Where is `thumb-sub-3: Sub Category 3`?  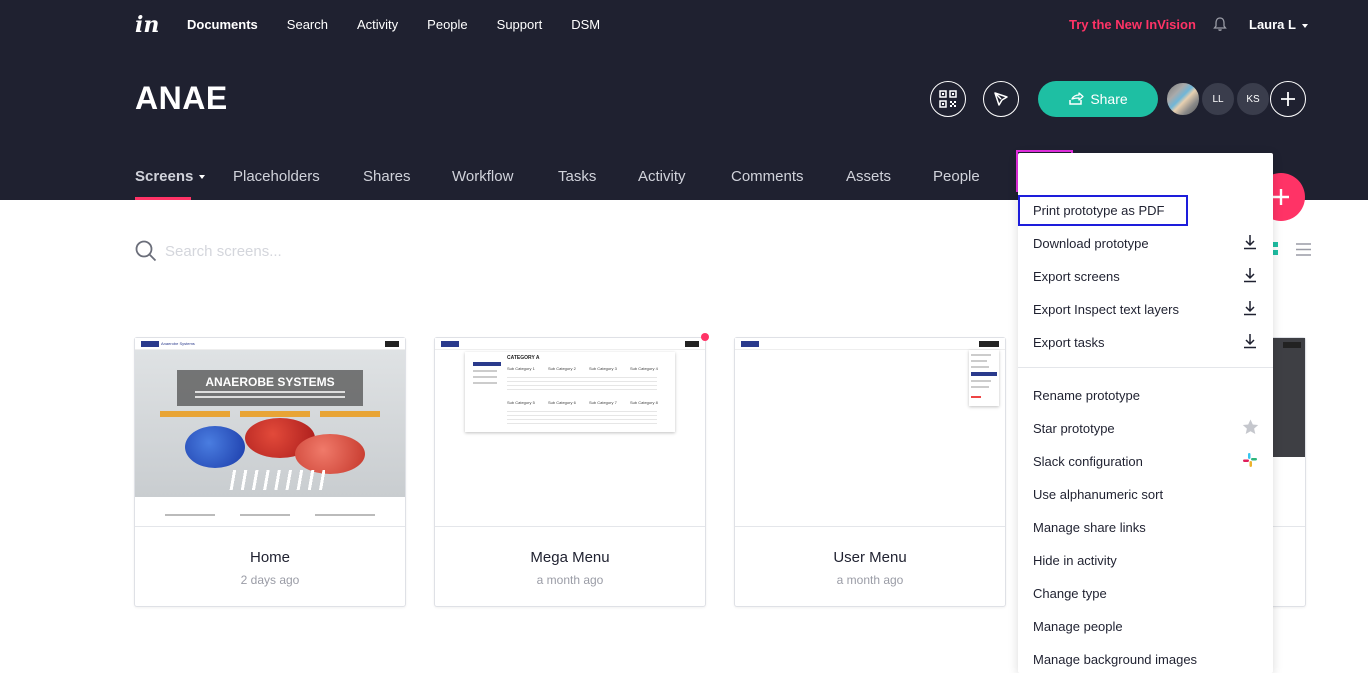
thumb-sub-3: Sub Category 3 is located at coordinates (603, 368).